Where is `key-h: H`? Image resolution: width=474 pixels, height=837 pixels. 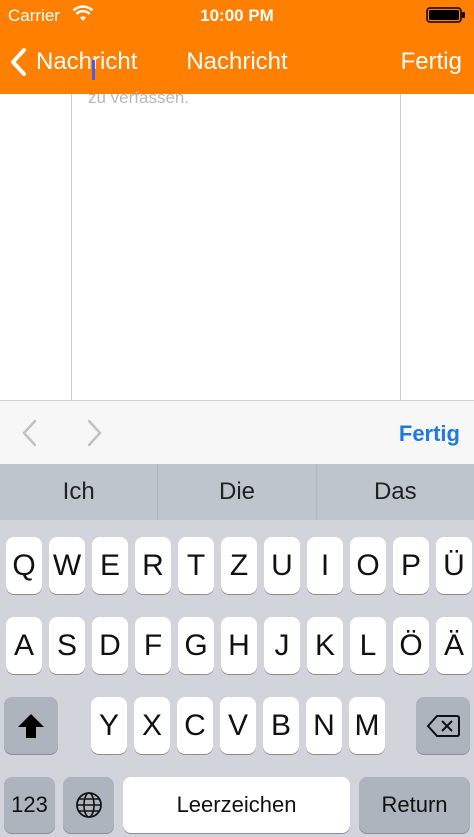 key-h: H is located at coordinates (239, 645).